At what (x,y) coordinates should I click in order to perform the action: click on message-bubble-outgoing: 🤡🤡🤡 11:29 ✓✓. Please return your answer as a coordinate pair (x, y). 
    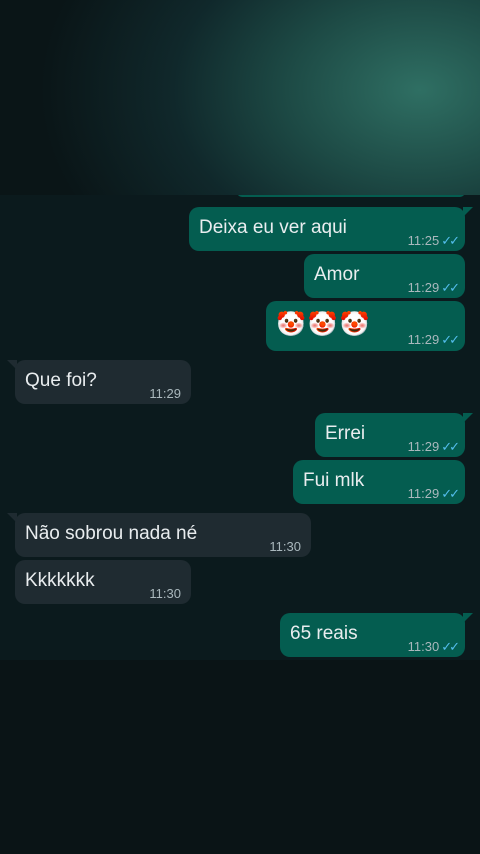
    Looking at the image, I should click on (365, 326).